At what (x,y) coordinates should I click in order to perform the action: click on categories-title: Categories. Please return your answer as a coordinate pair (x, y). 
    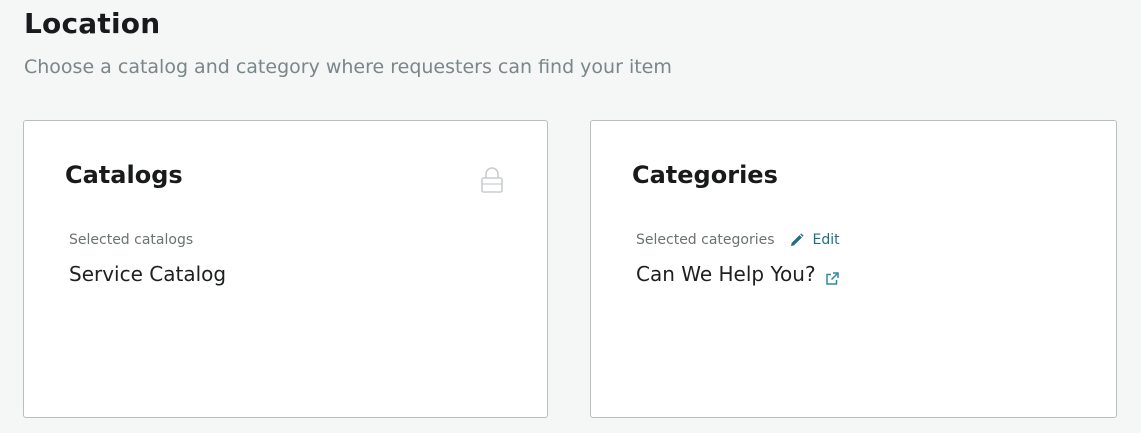
    Looking at the image, I should click on (705, 175).